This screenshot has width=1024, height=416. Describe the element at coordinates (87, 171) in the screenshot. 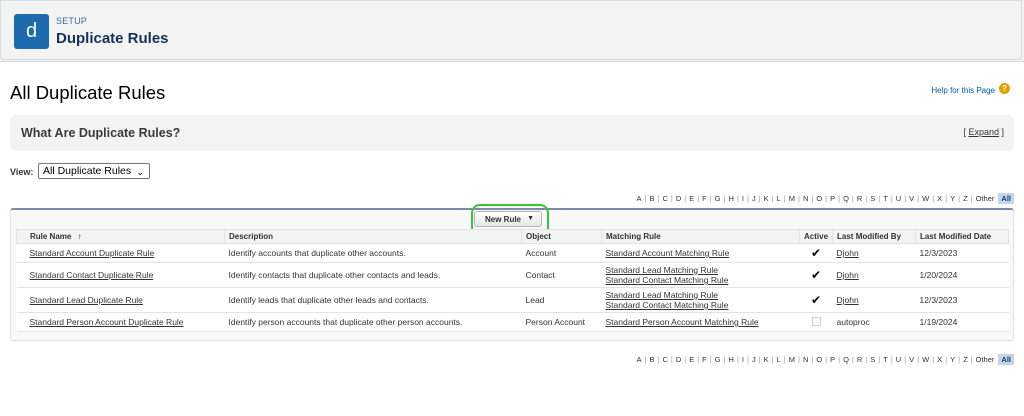

I see `view-select-value: All Duplicate Rules` at that location.